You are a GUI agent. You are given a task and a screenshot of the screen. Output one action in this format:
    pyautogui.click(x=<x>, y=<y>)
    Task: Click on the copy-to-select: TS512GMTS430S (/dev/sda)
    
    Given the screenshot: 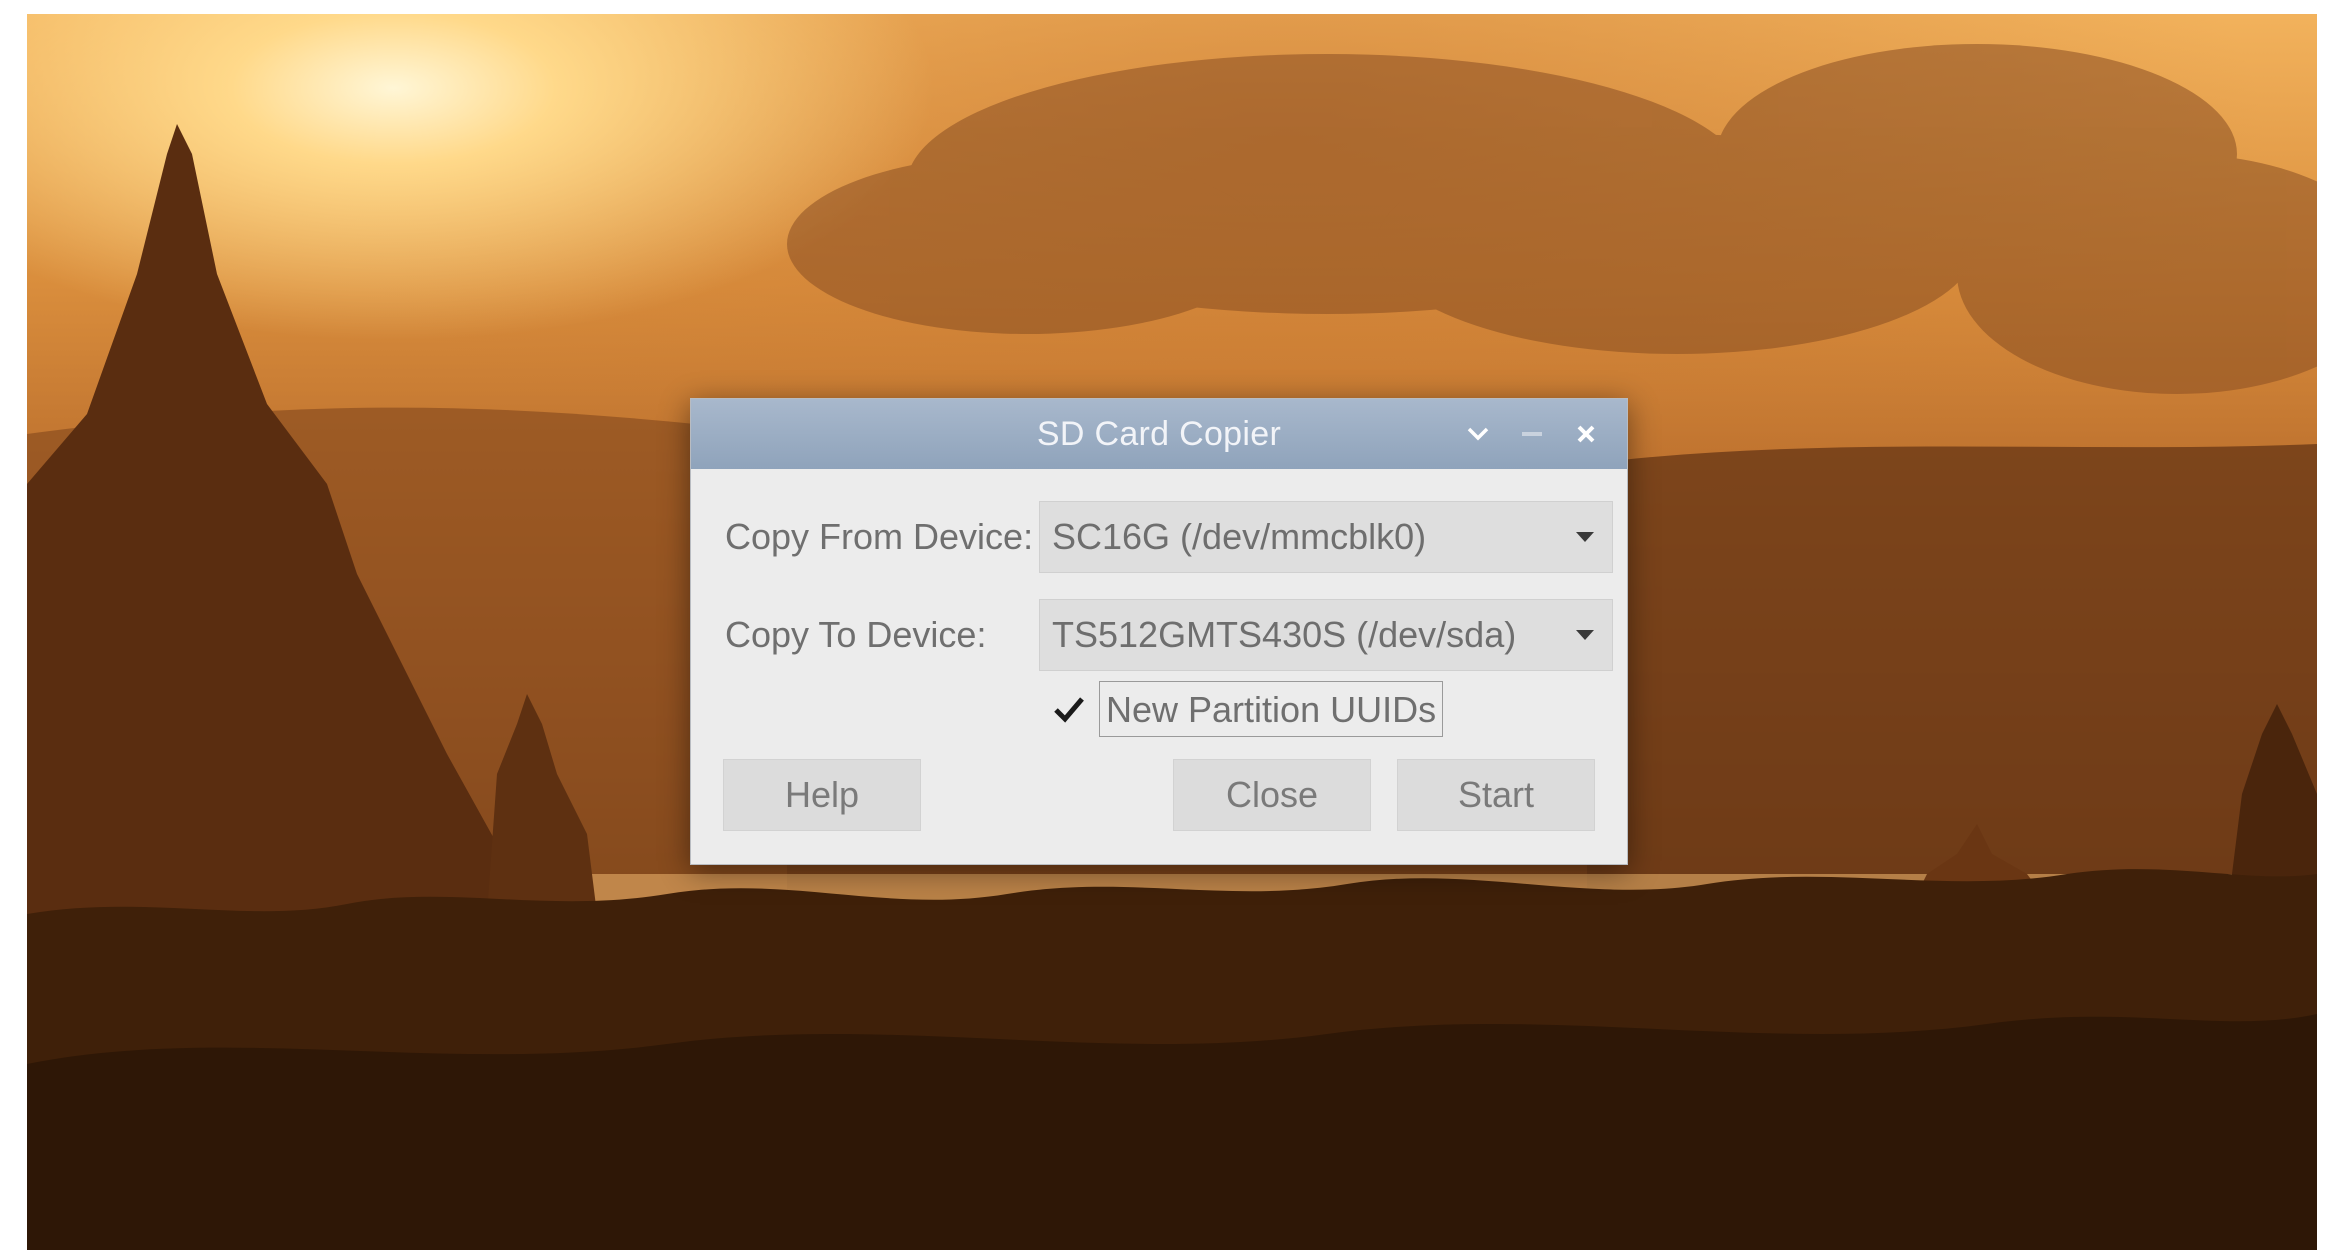 What is the action you would take?
    pyautogui.click(x=1326, y=635)
    